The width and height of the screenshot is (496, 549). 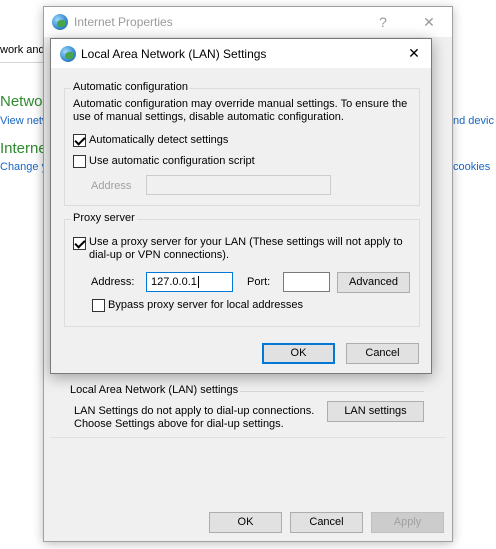 What do you see at coordinates (79, 243) in the screenshot?
I see `use-proxy-checkbox` at bounding box center [79, 243].